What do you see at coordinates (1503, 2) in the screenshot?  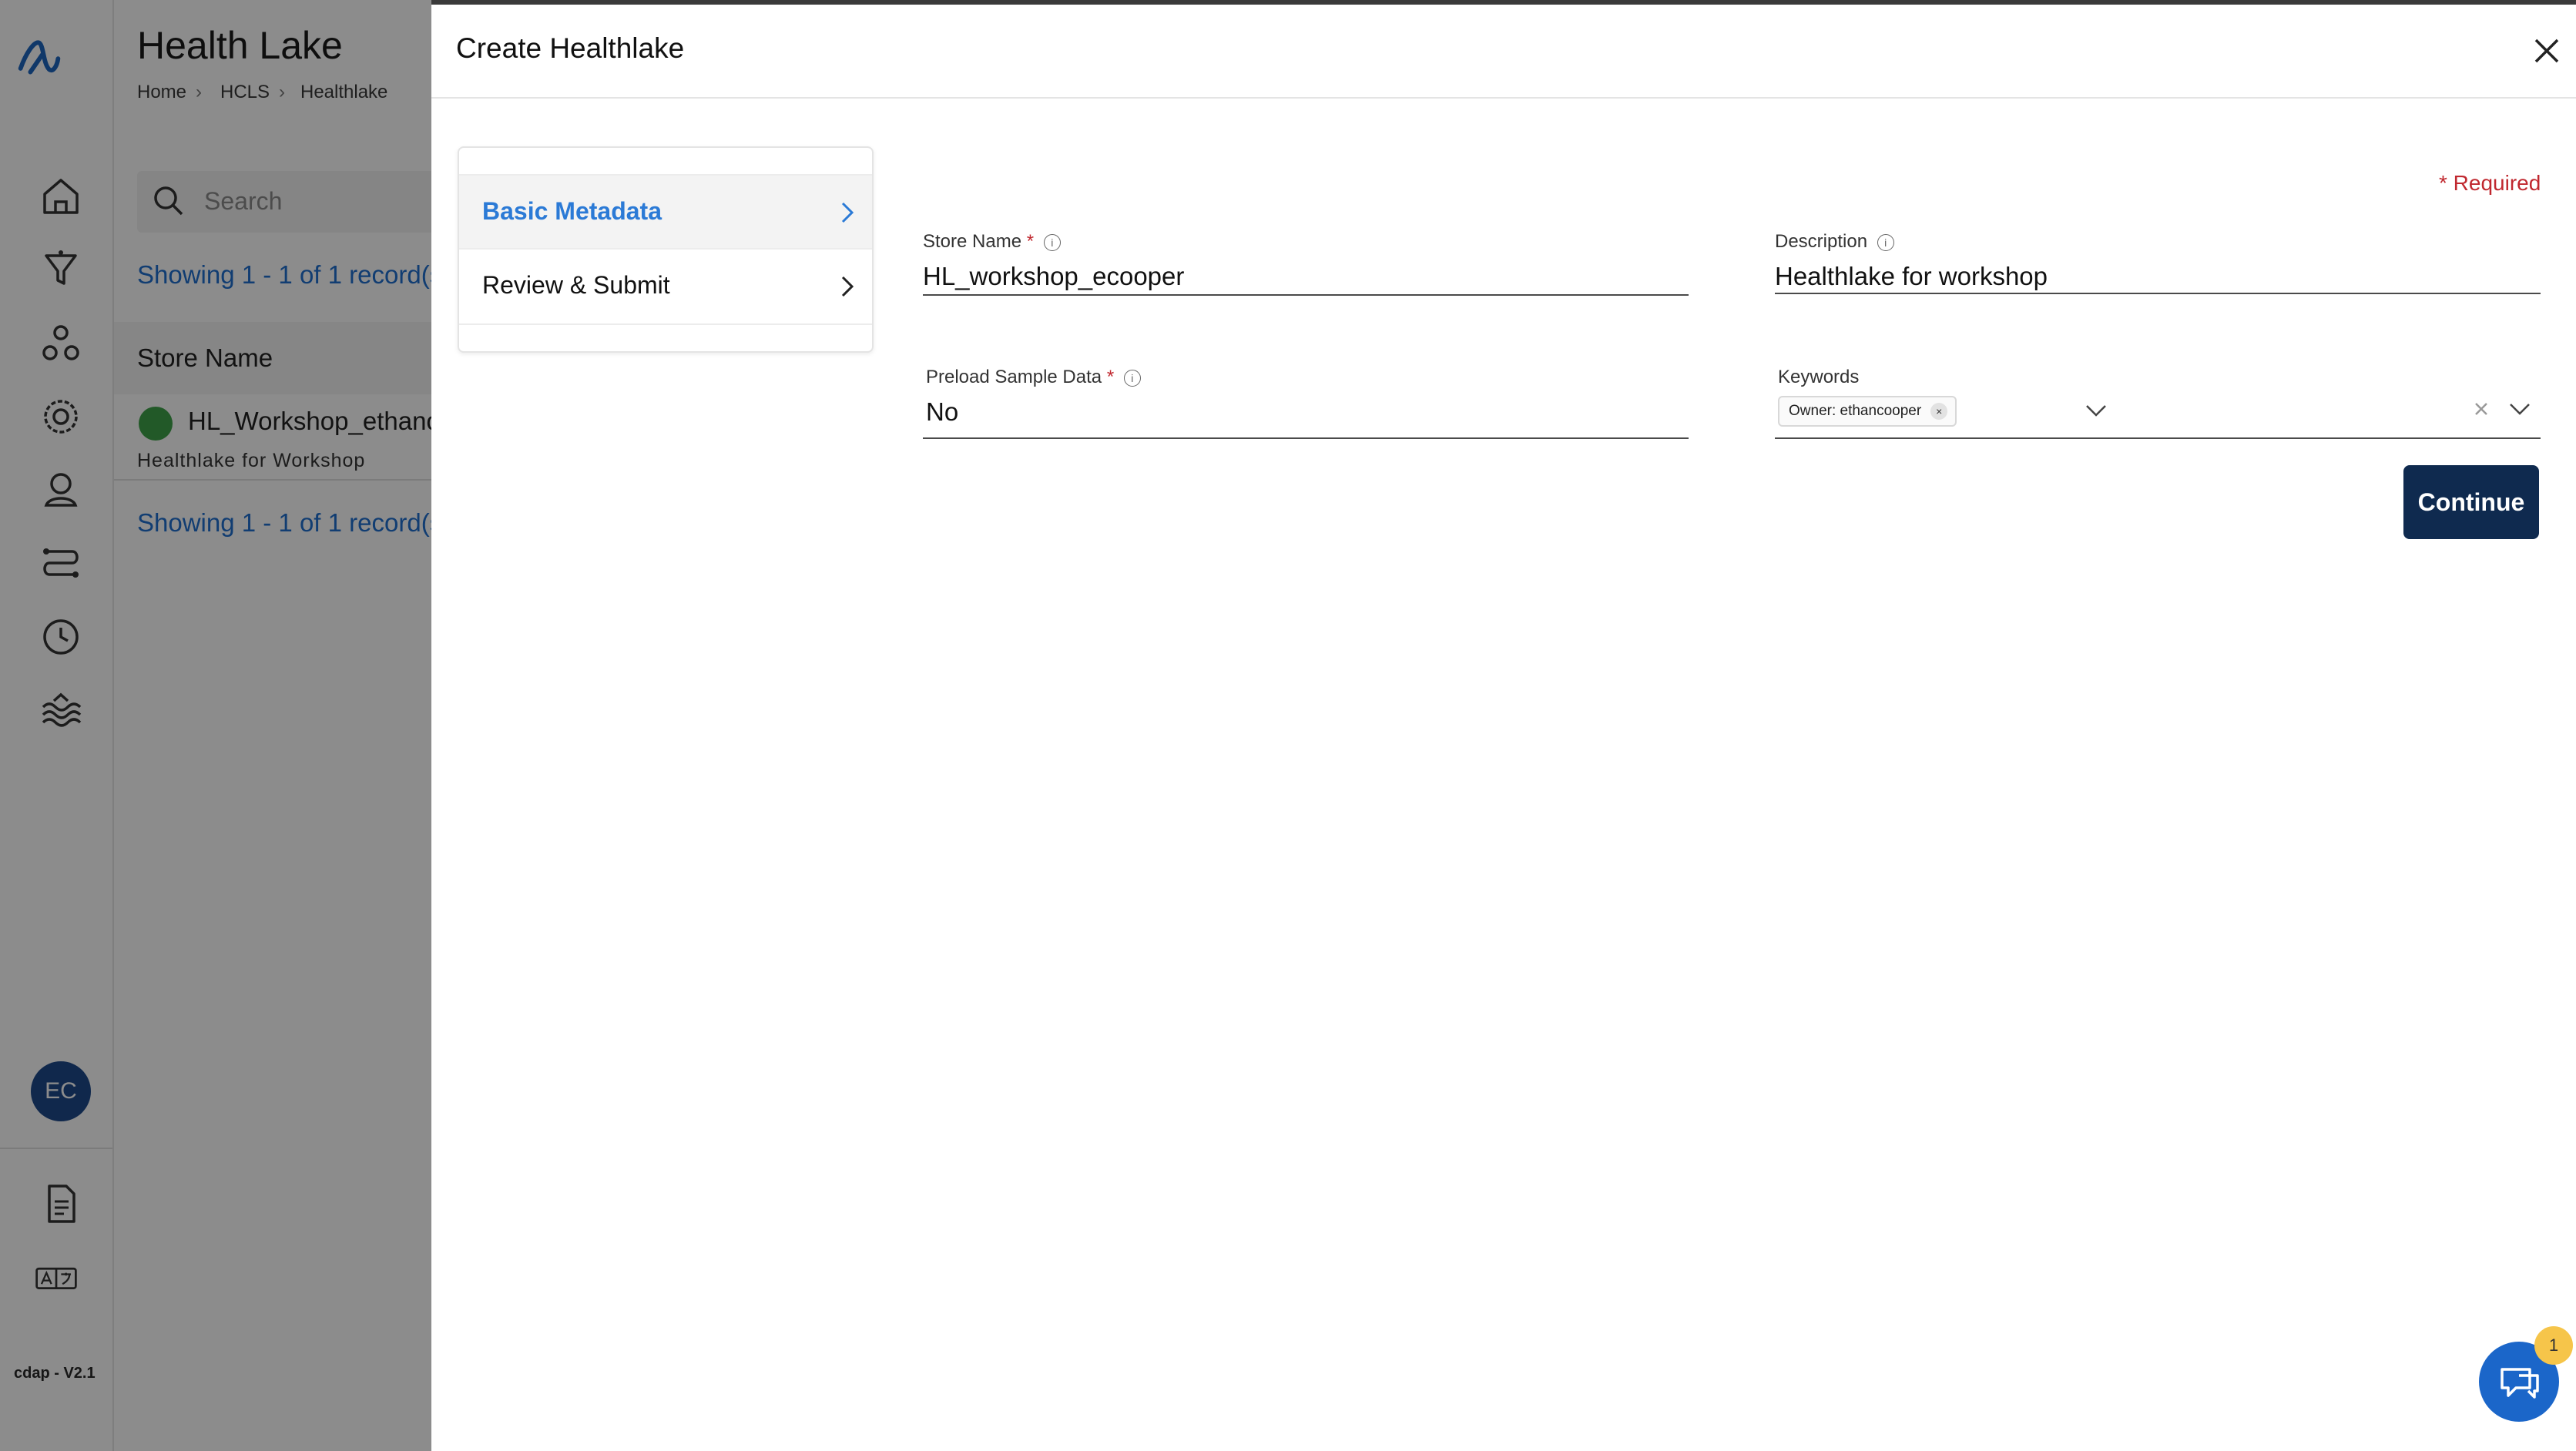 I see `drawer-top-bar` at bounding box center [1503, 2].